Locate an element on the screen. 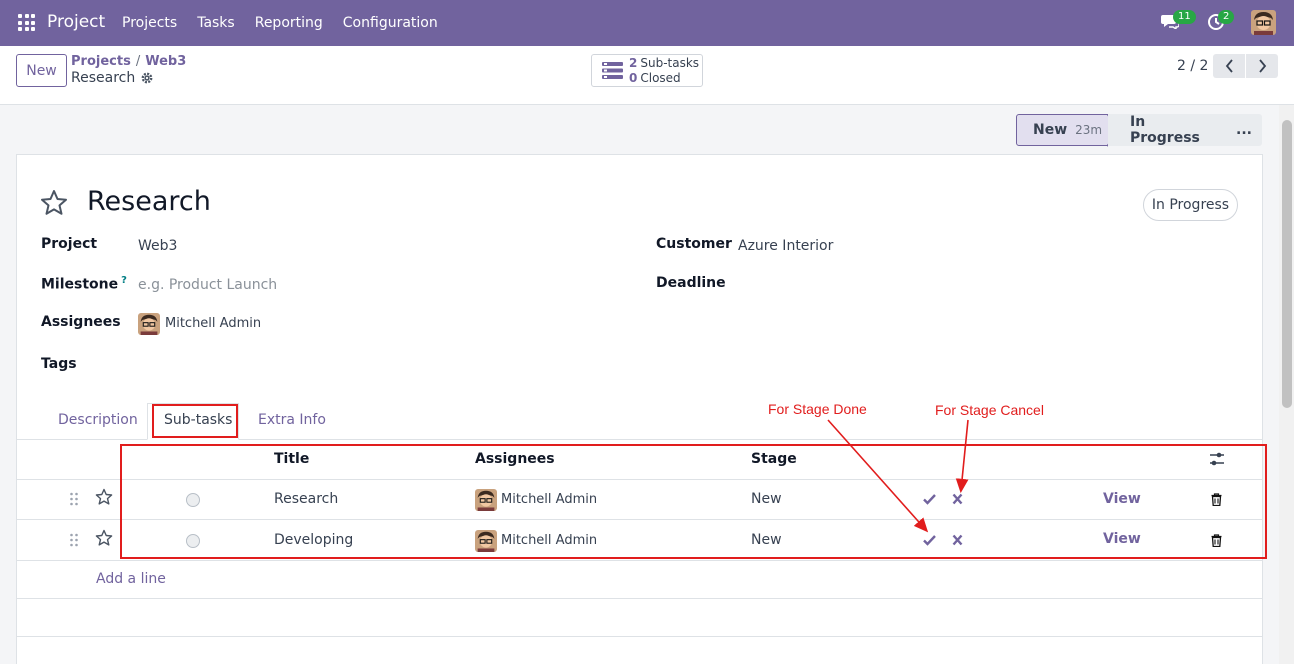 The height and width of the screenshot is (664, 1294). customer-field: Azure Interior is located at coordinates (785, 246).